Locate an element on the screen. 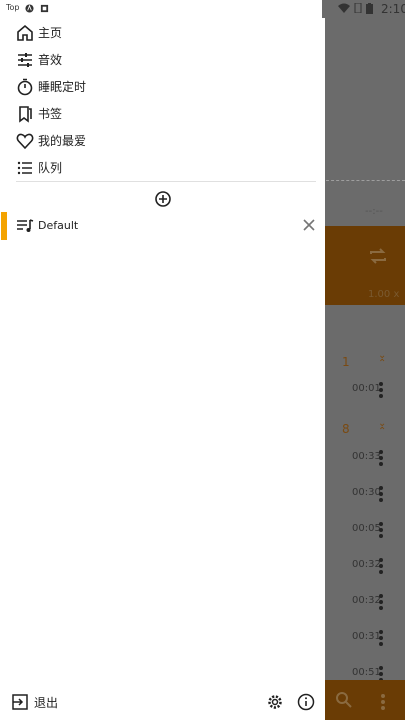 This screenshot has width=405, height=720. exit-button: 退出 is located at coordinates (46, 702).